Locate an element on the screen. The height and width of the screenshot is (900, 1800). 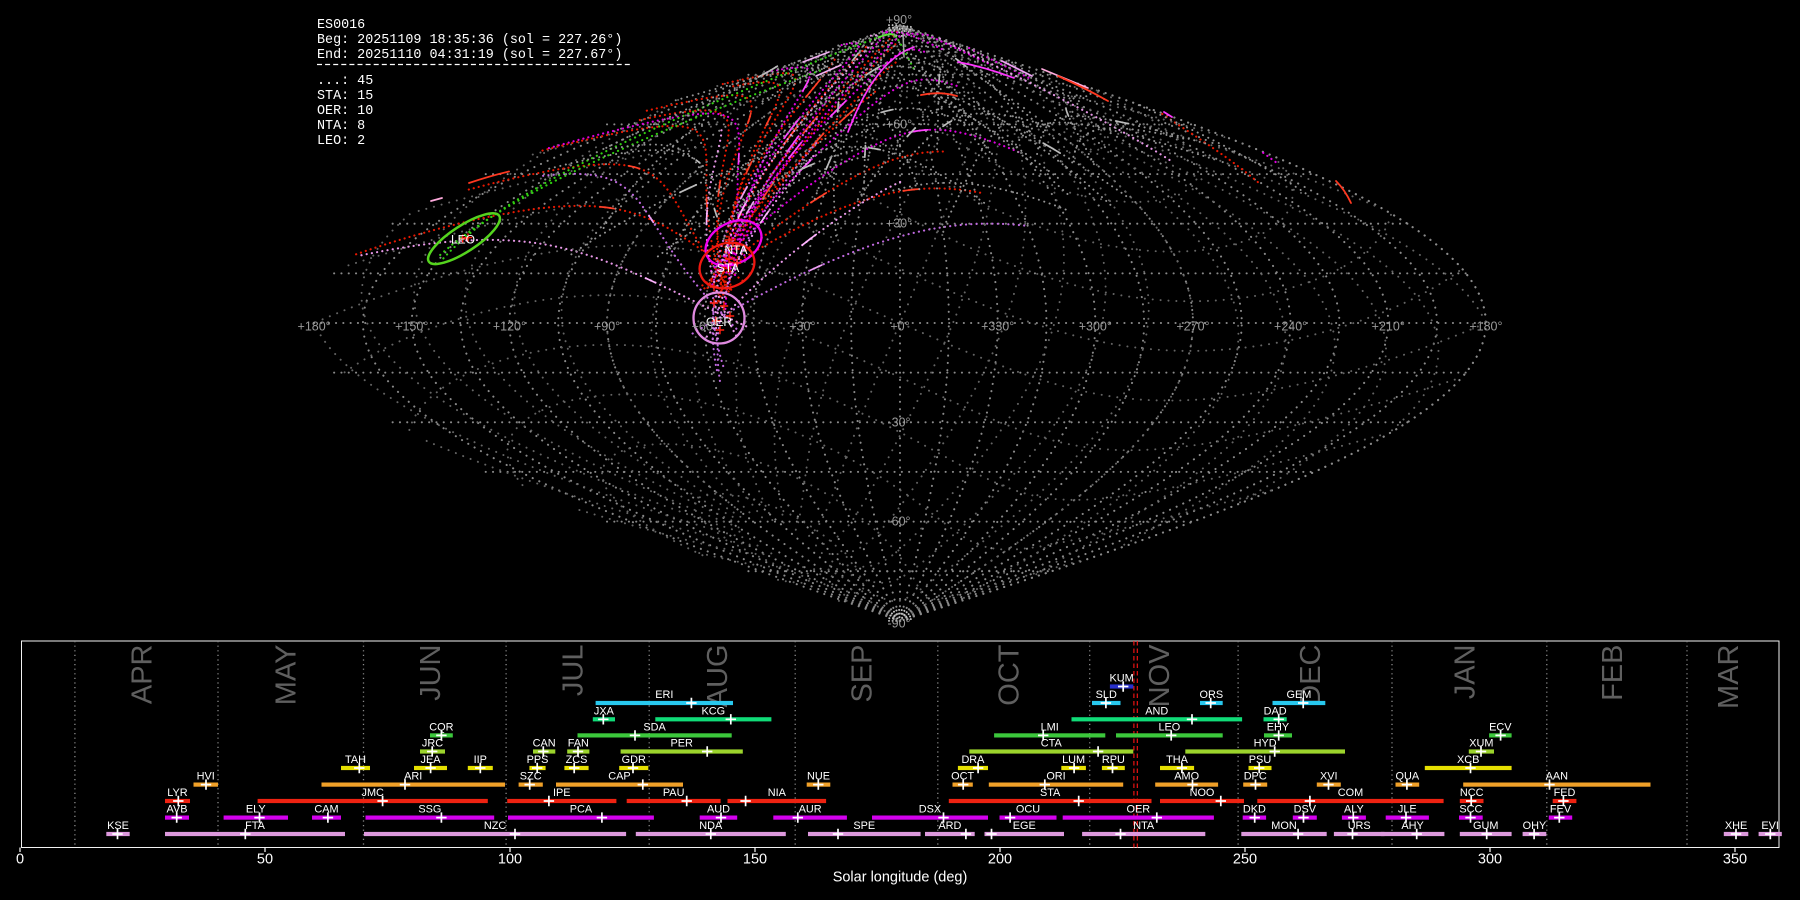
svg-text: +240° is located at coordinates (1290, 327).